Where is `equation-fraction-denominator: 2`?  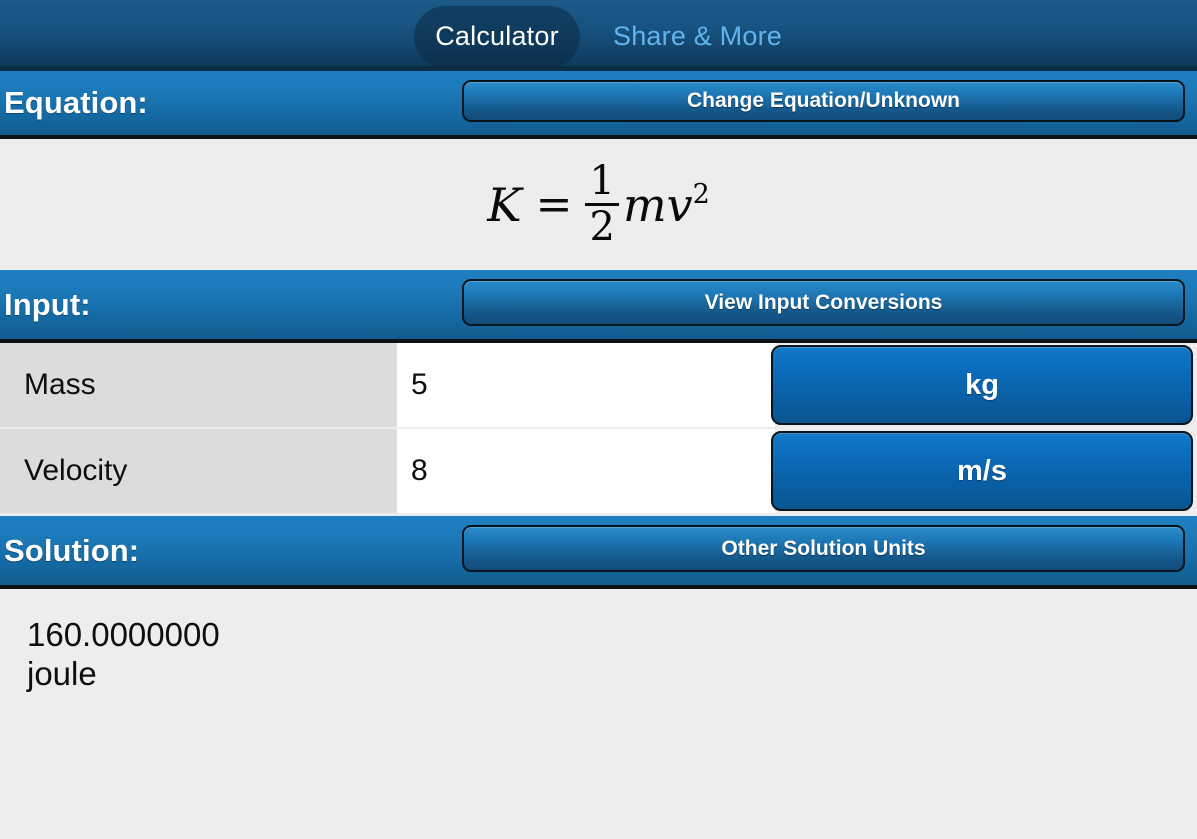 equation-fraction-denominator: 2 is located at coordinates (602, 227).